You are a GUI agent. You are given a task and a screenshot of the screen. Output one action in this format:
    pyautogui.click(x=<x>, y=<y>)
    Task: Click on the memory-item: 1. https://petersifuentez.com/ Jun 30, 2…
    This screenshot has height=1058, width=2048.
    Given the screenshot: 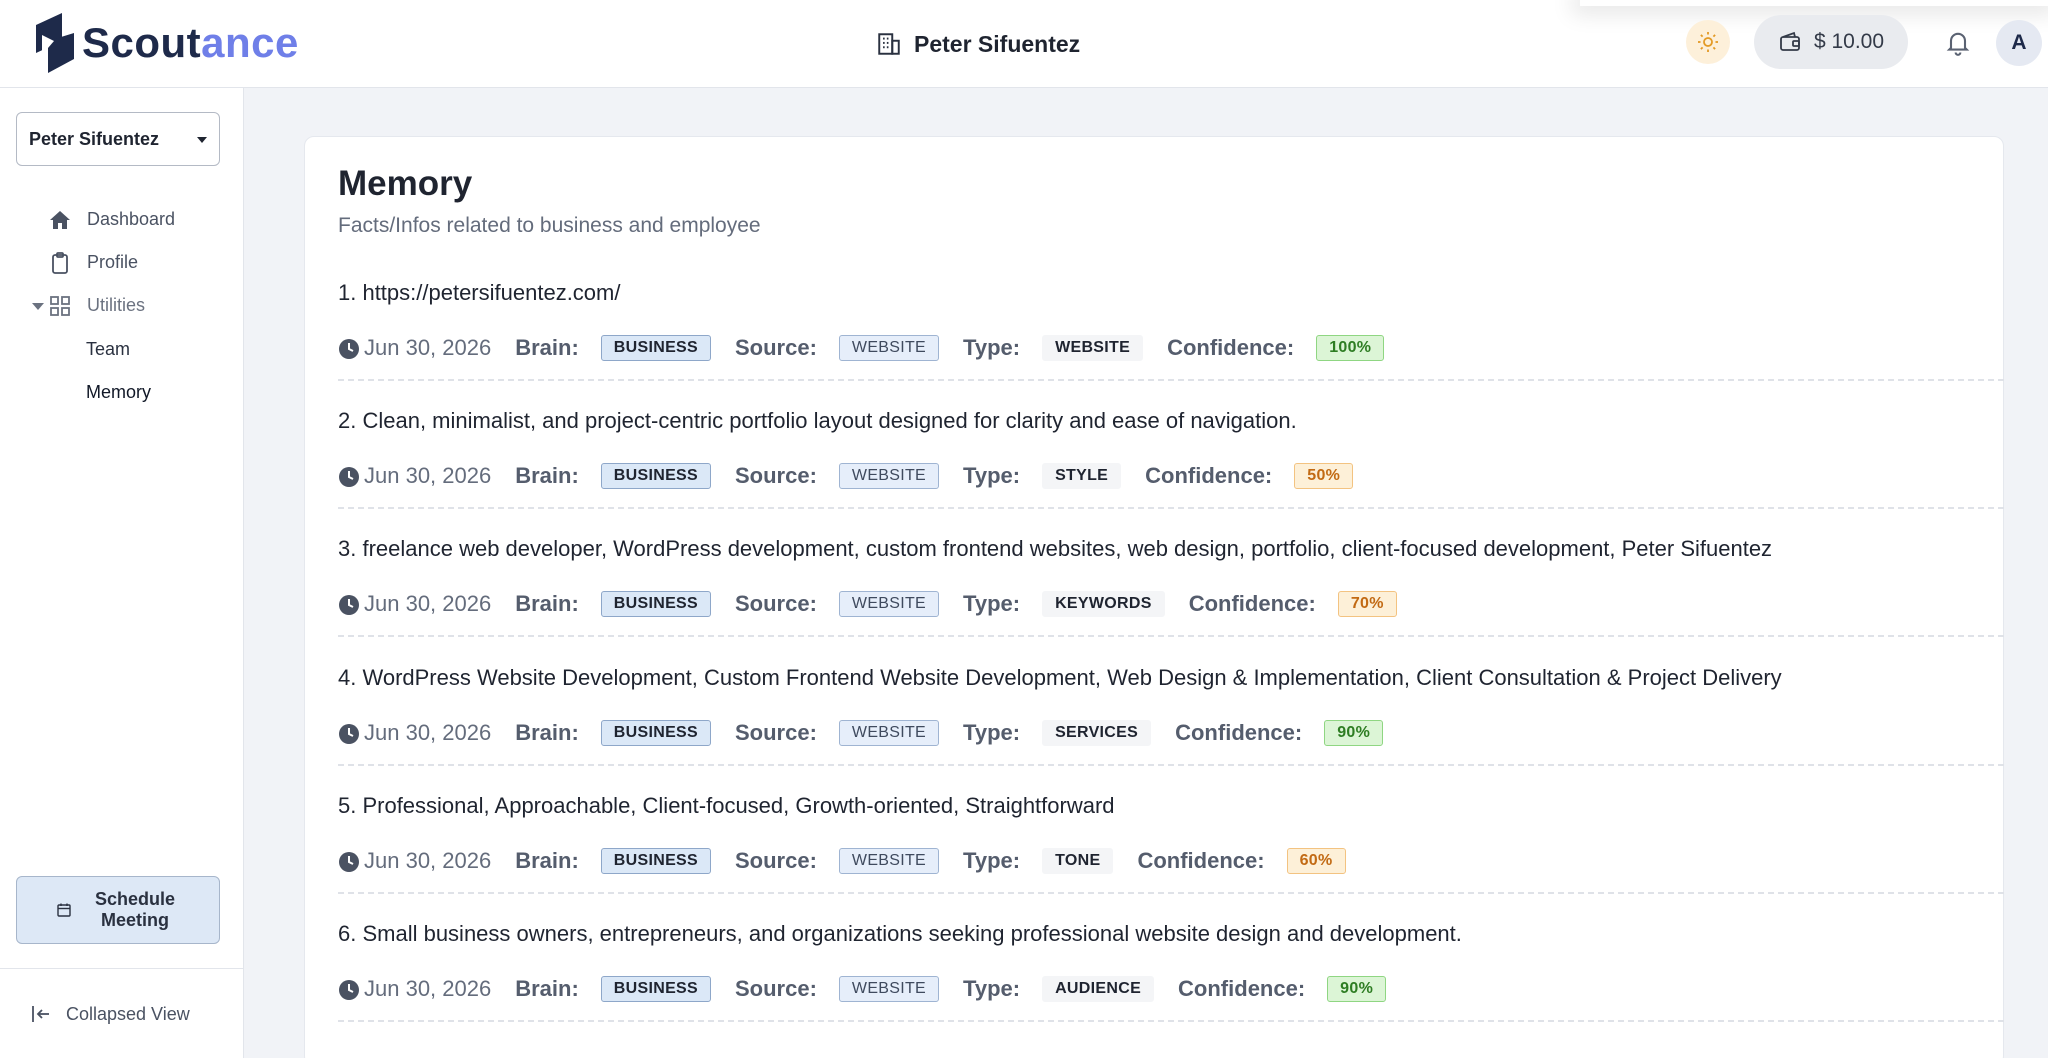 What is the action you would take?
    pyautogui.click(x=1171, y=336)
    